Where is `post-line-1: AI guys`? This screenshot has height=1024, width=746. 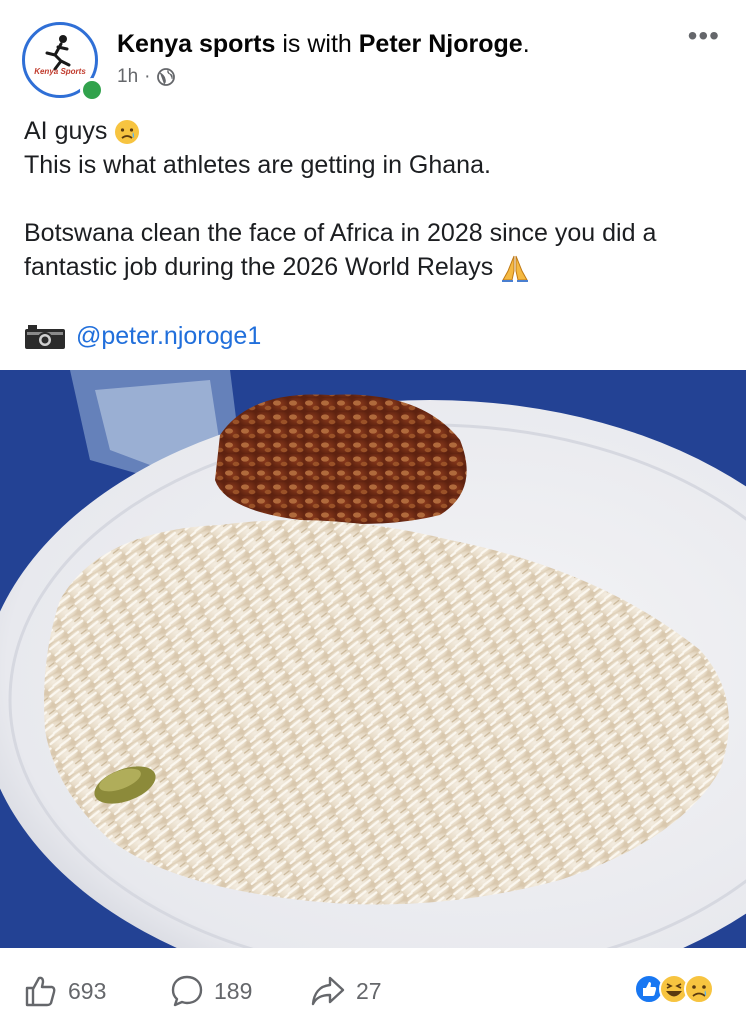 post-line-1: AI guys is located at coordinates (374, 131).